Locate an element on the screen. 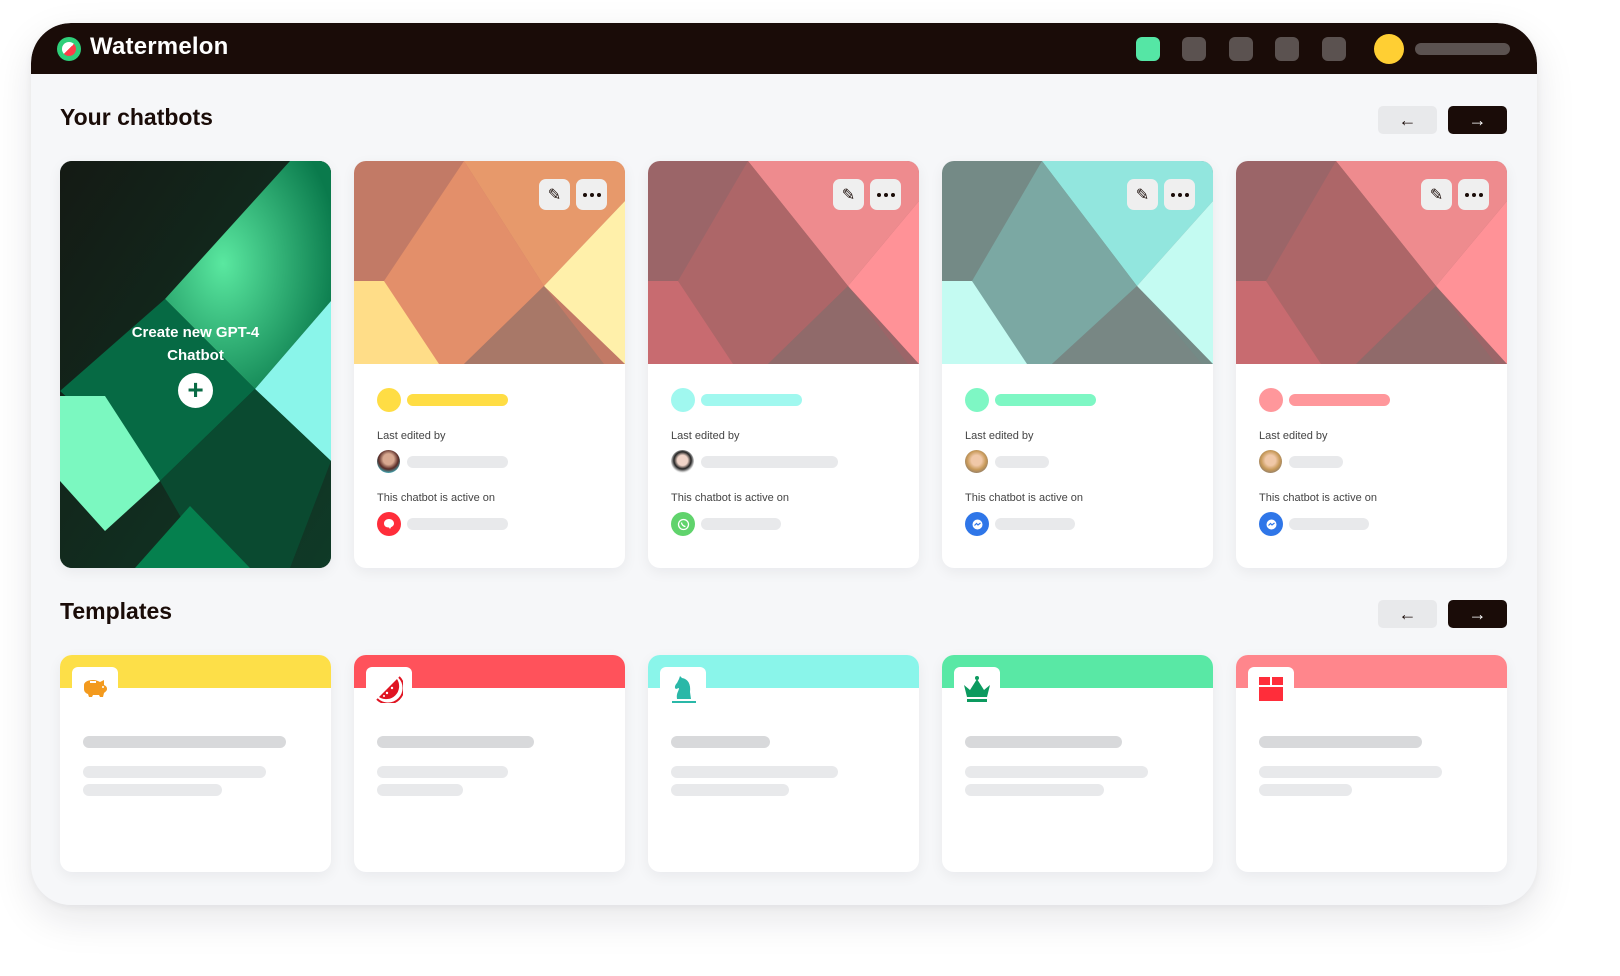 Image resolution: width=1620 pixels, height=976 pixels. watermelon-logo-icon is located at coordinates (69, 49).